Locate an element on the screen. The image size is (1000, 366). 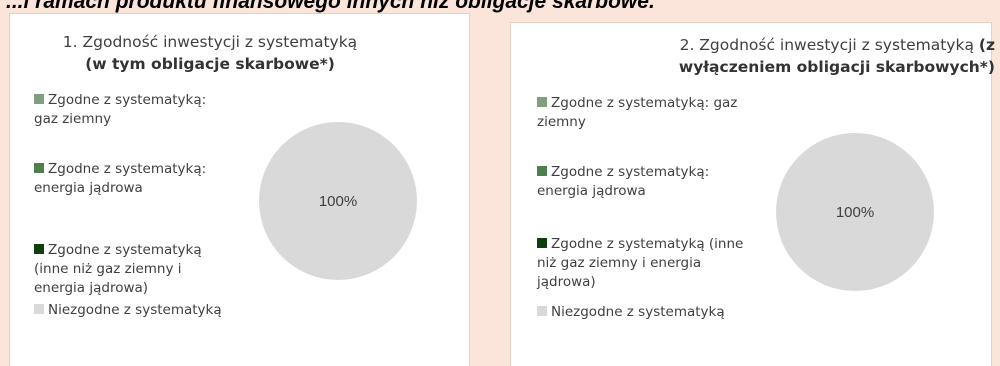
pie-chart-2: 100% is located at coordinates (855, 212).